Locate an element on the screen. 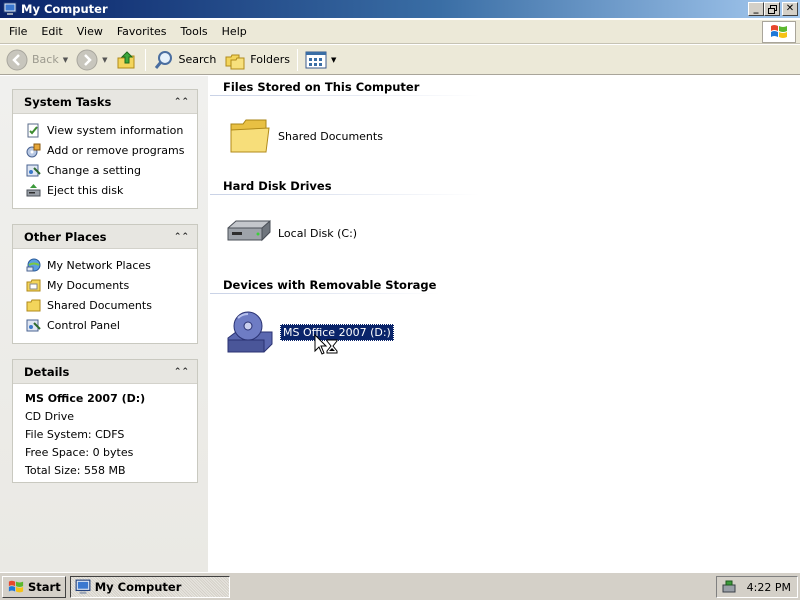 The image size is (800, 600). other-places-title: Other Places is located at coordinates (65, 236).